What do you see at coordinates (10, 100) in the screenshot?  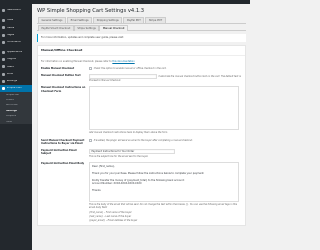 I see `sidebar-subitem-label: Orders` at bounding box center [10, 100].